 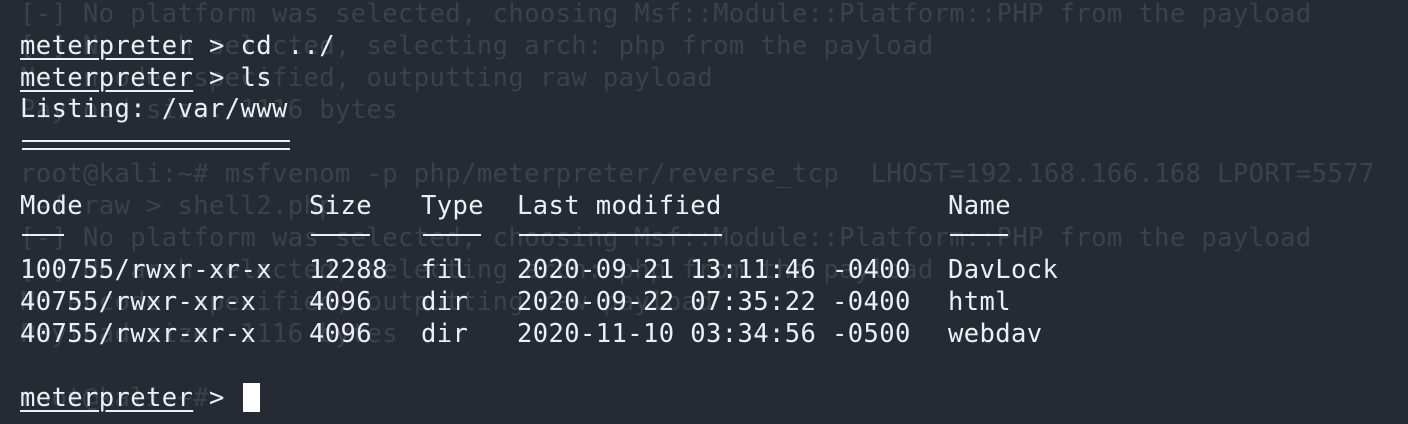 I want to click on column-rule-size, so click(x=340, y=235).